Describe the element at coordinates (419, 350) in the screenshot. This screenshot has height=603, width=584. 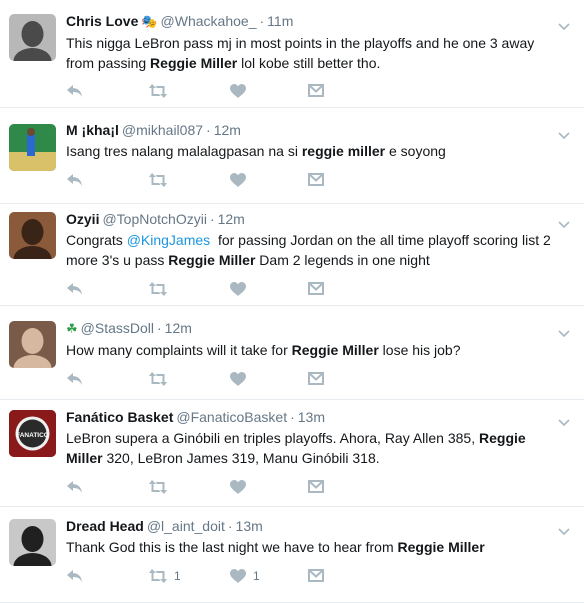
I see `text-segment: lose his job?` at that location.